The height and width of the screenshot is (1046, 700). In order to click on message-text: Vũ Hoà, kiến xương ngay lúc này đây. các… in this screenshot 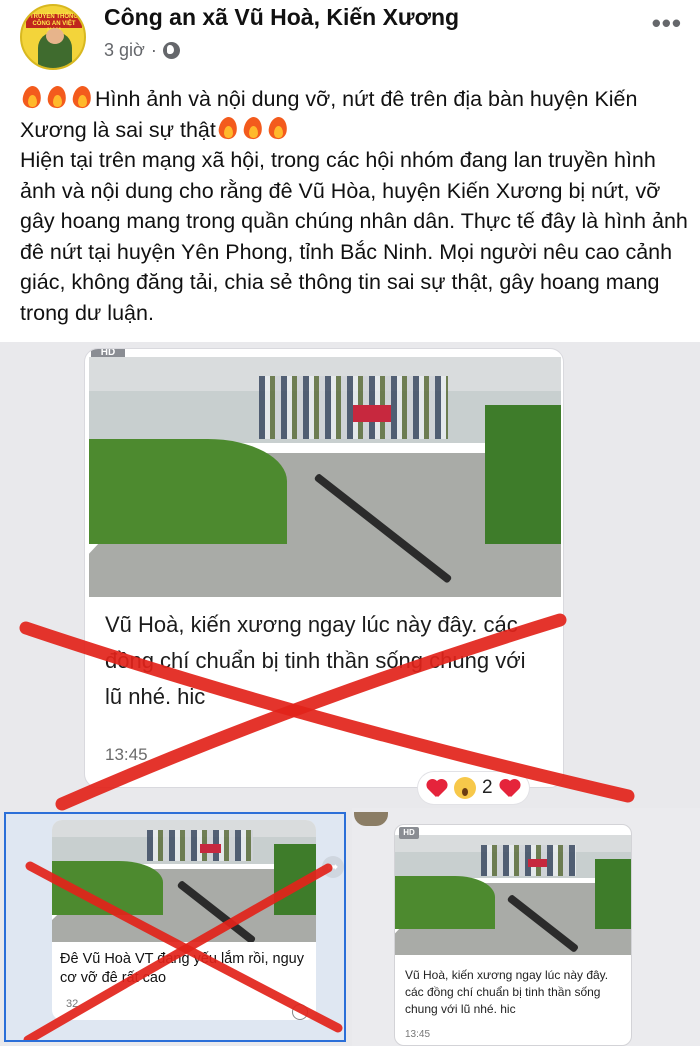, I will do `click(315, 660)`.